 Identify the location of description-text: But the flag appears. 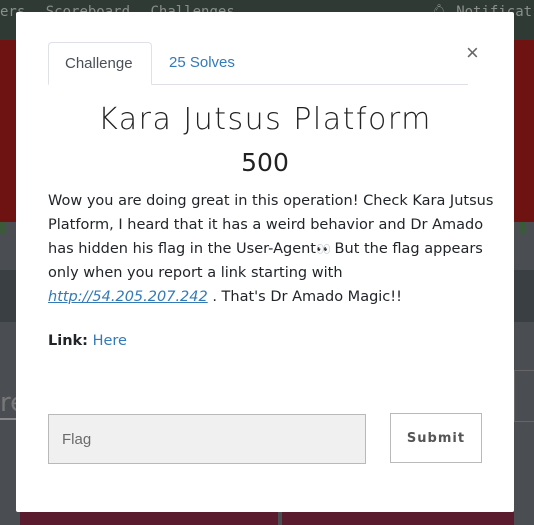
(406, 249).